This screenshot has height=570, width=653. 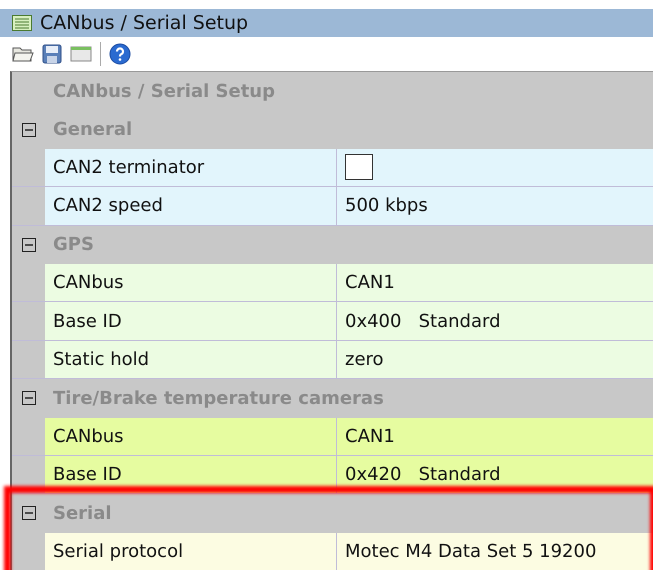 What do you see at coordinates (386, 205) in the screenshot?
I see `property-value: 500 kbps` at bounding box center [386, 205].